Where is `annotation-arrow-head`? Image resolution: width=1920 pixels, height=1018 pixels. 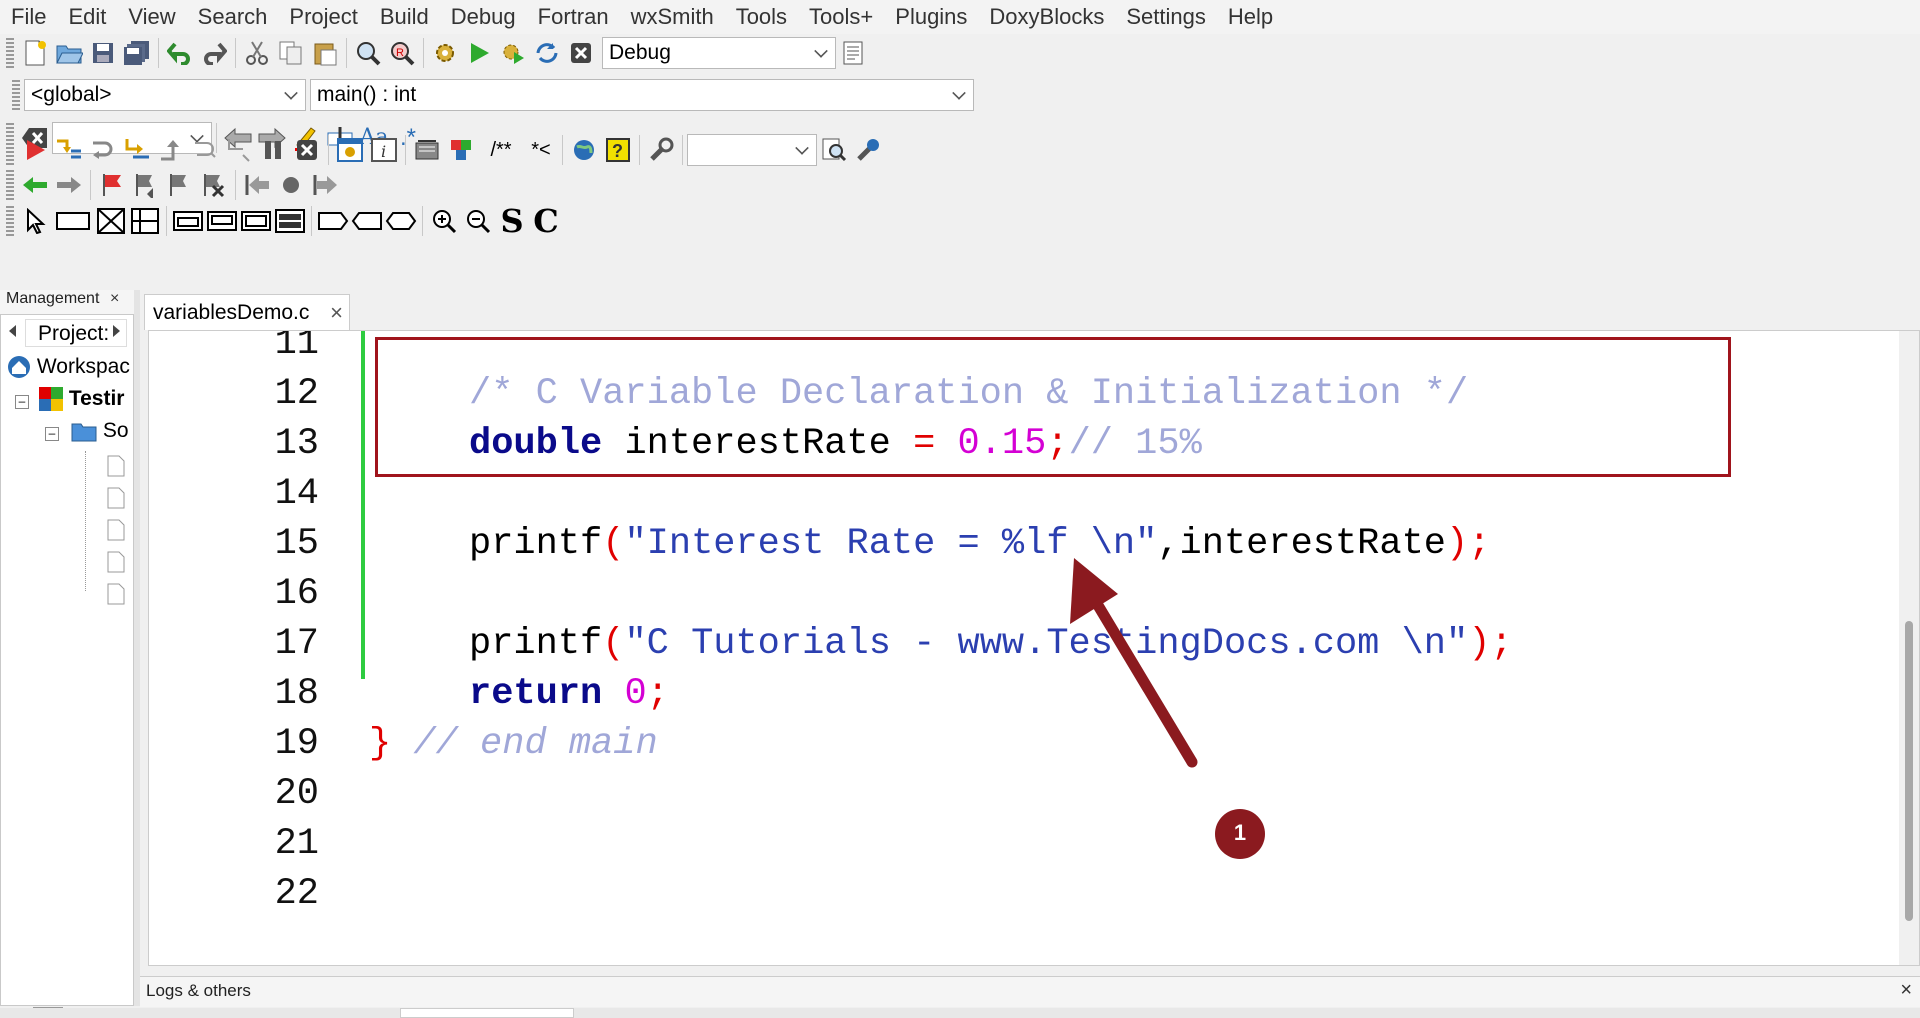
annotation-arrow-head is located at coordinates (1094, 591).